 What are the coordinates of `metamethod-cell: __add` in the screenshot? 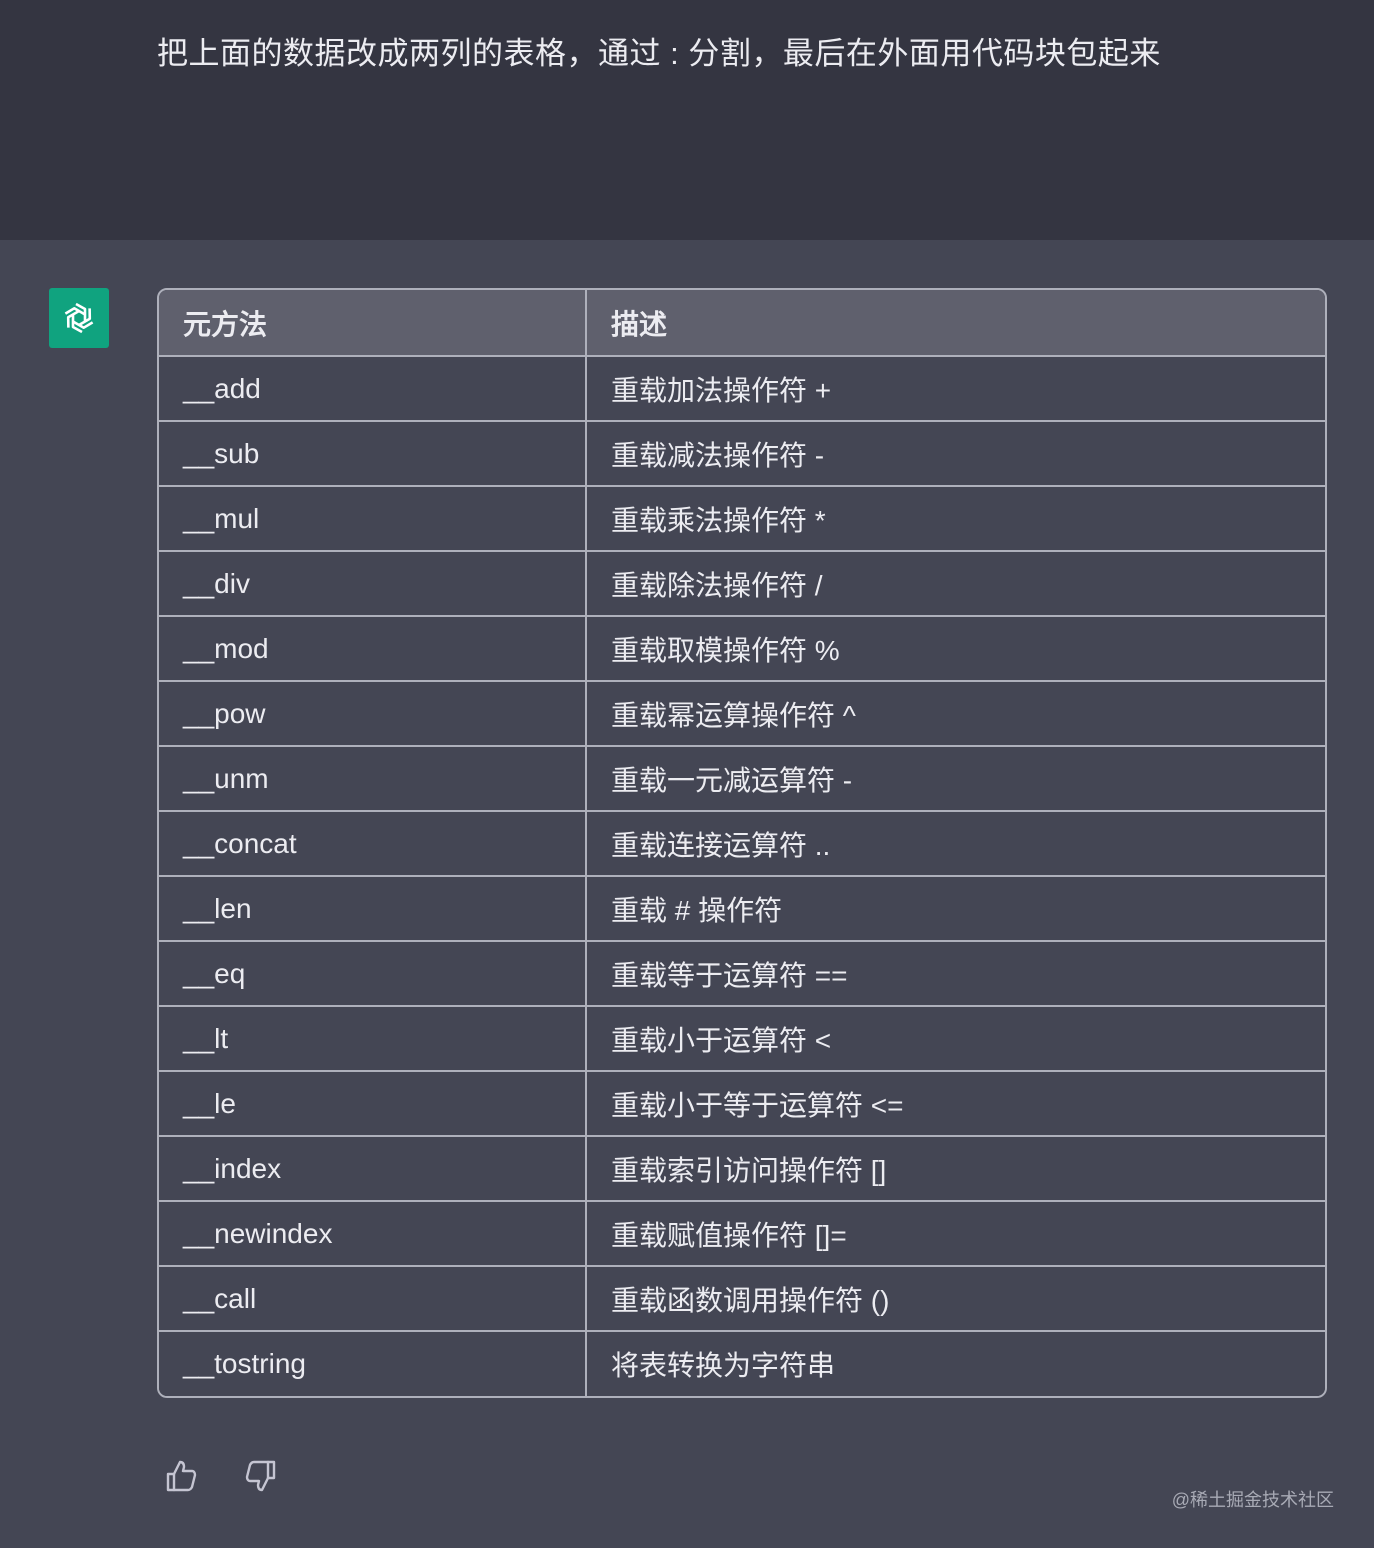 It's located at (373, 389).